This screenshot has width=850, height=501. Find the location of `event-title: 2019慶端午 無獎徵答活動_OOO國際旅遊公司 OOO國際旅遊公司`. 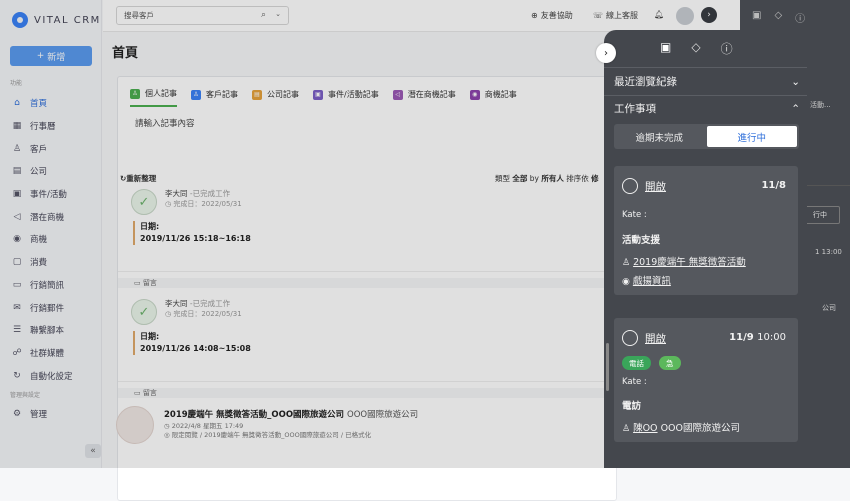

event-title: 2019慶端午 無獎徵答活動_OOO國際旅遊公司 OOO國際旅遊公司 is located at coordinates (291, 414).